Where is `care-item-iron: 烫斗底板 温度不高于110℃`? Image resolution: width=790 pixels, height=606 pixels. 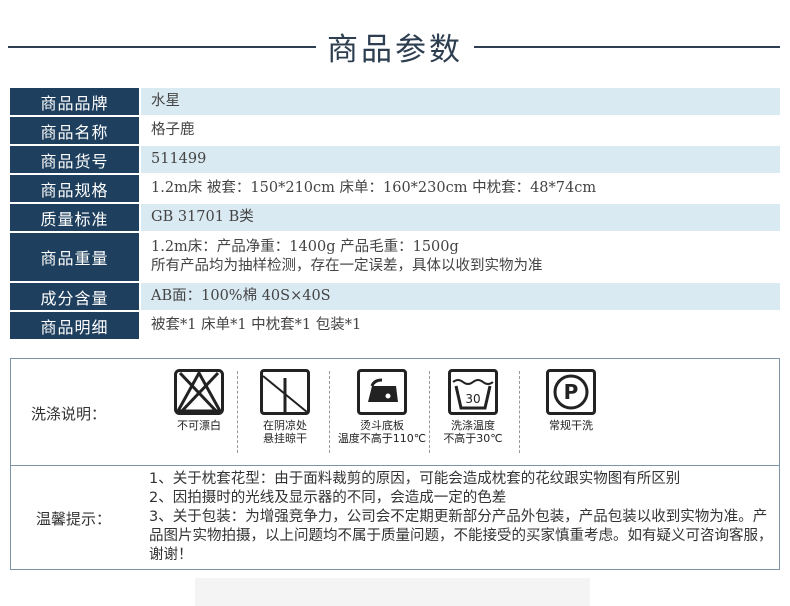
care-item-iron: 烫斗底板 温度不高于110℃ is located at coordinates (382, 414).